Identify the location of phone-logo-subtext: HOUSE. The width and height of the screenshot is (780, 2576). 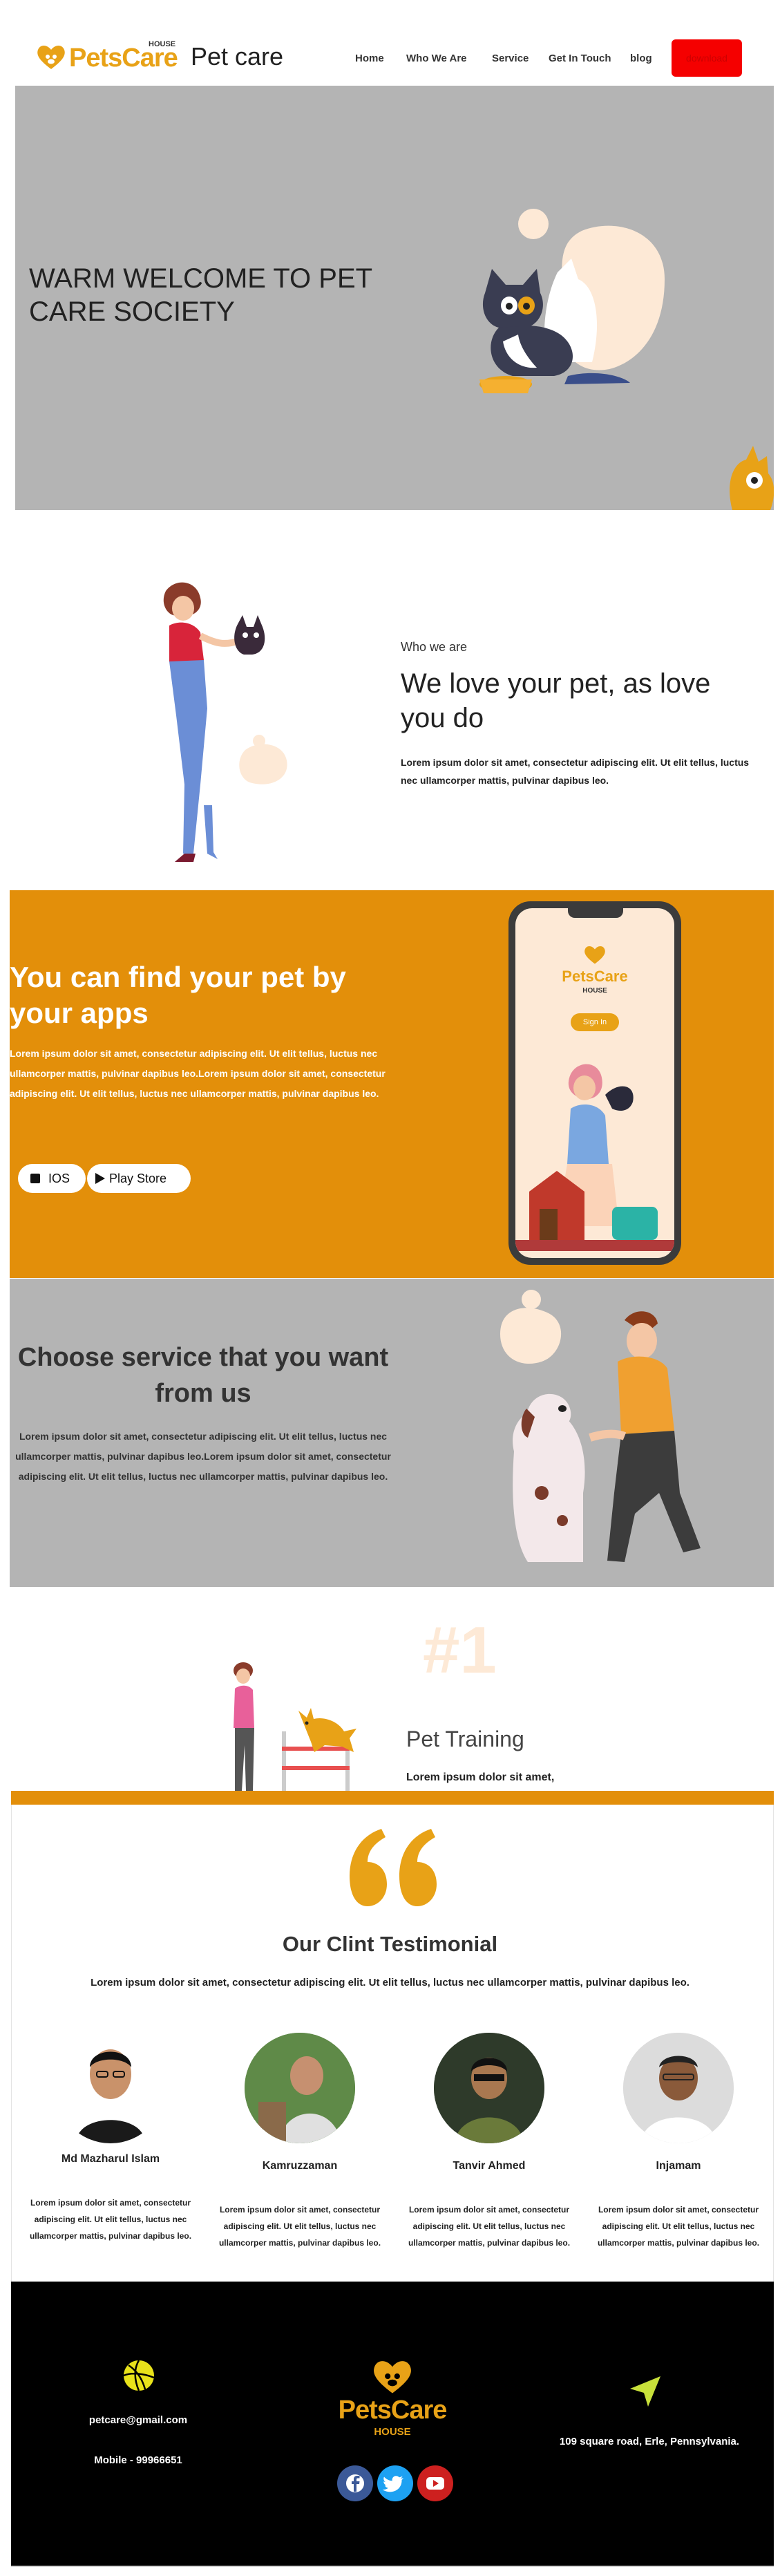
(594, 991).